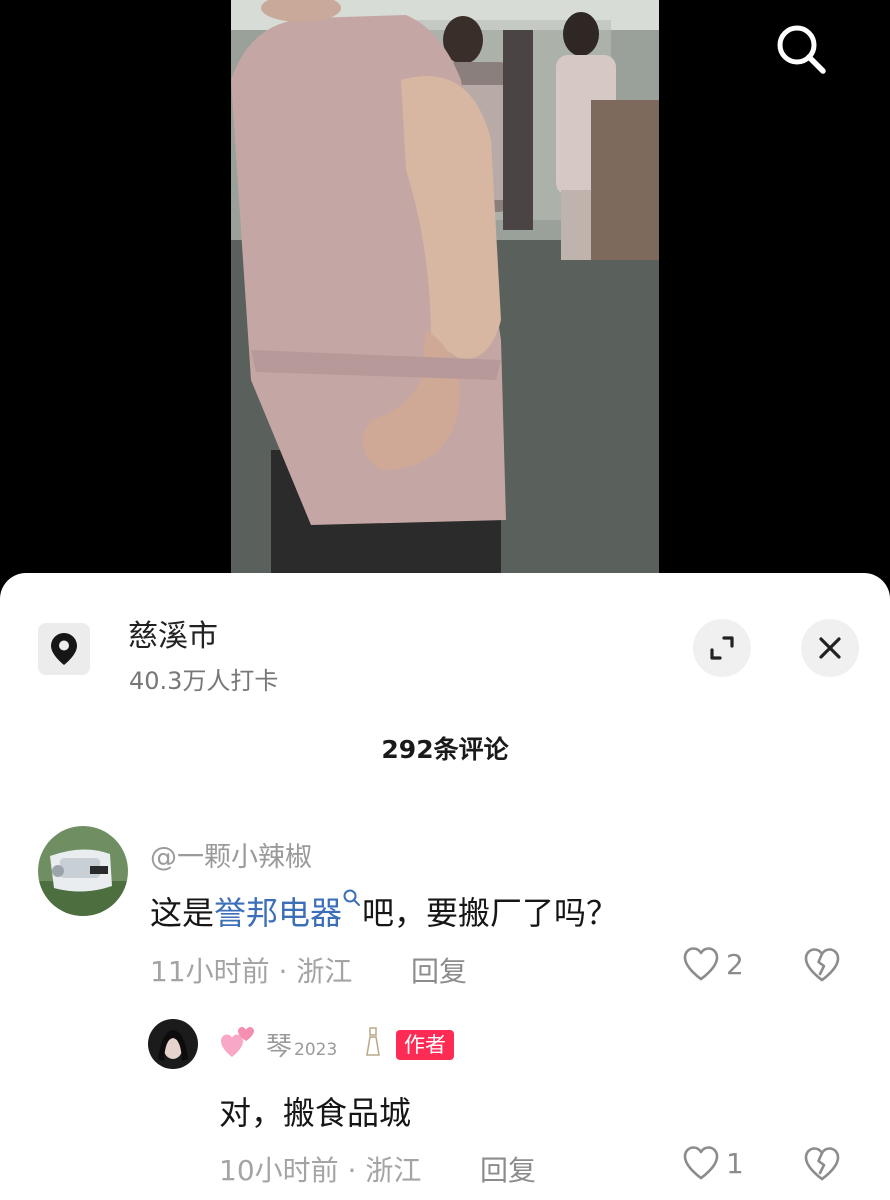 The image size is (890, 1200). Describe the element at coordinates (373, 1041) in the screenshot. I see `perfume-deco-icon` at that location.